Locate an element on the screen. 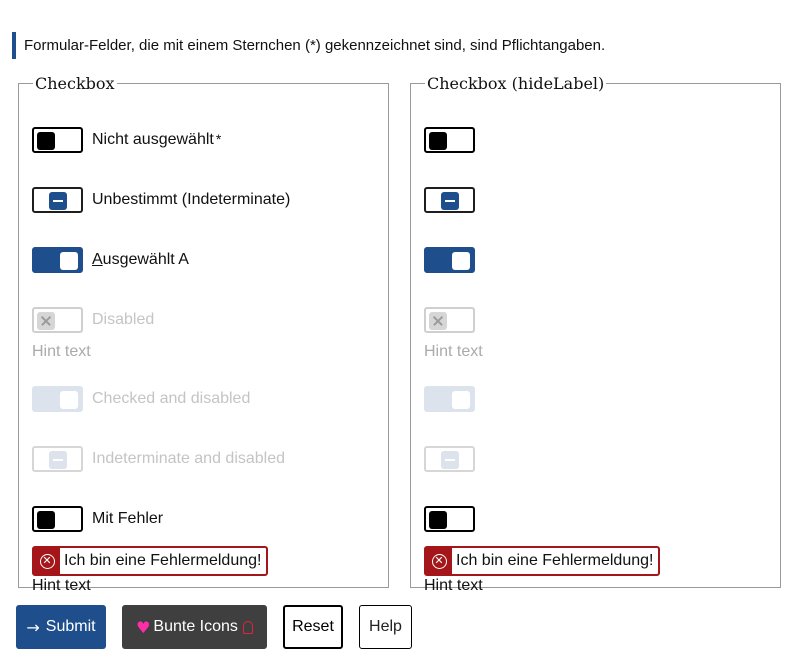  checkbox-indeterminate is located at coordinates (449, 200).